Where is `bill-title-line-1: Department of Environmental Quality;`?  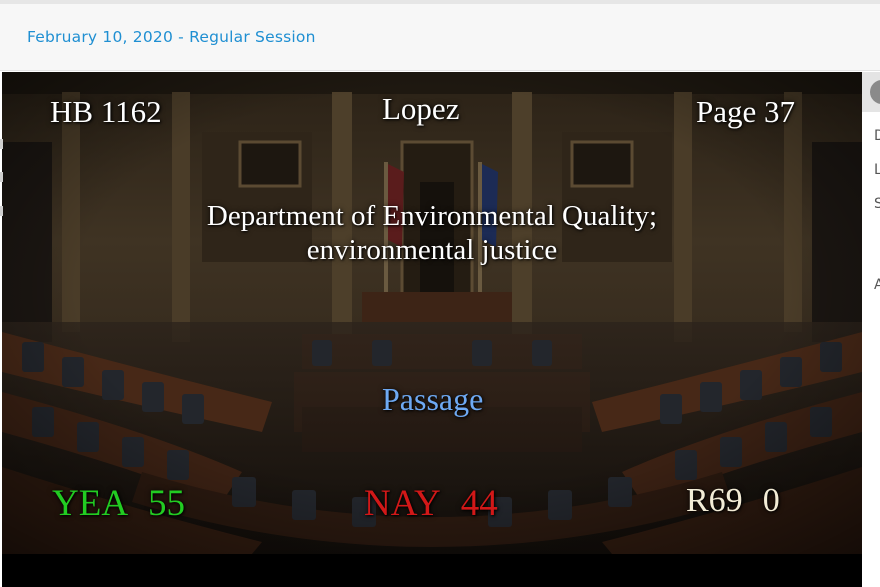 bill-title-line-1: Department of Environmental Quality; is located at coordinates (432, 216).